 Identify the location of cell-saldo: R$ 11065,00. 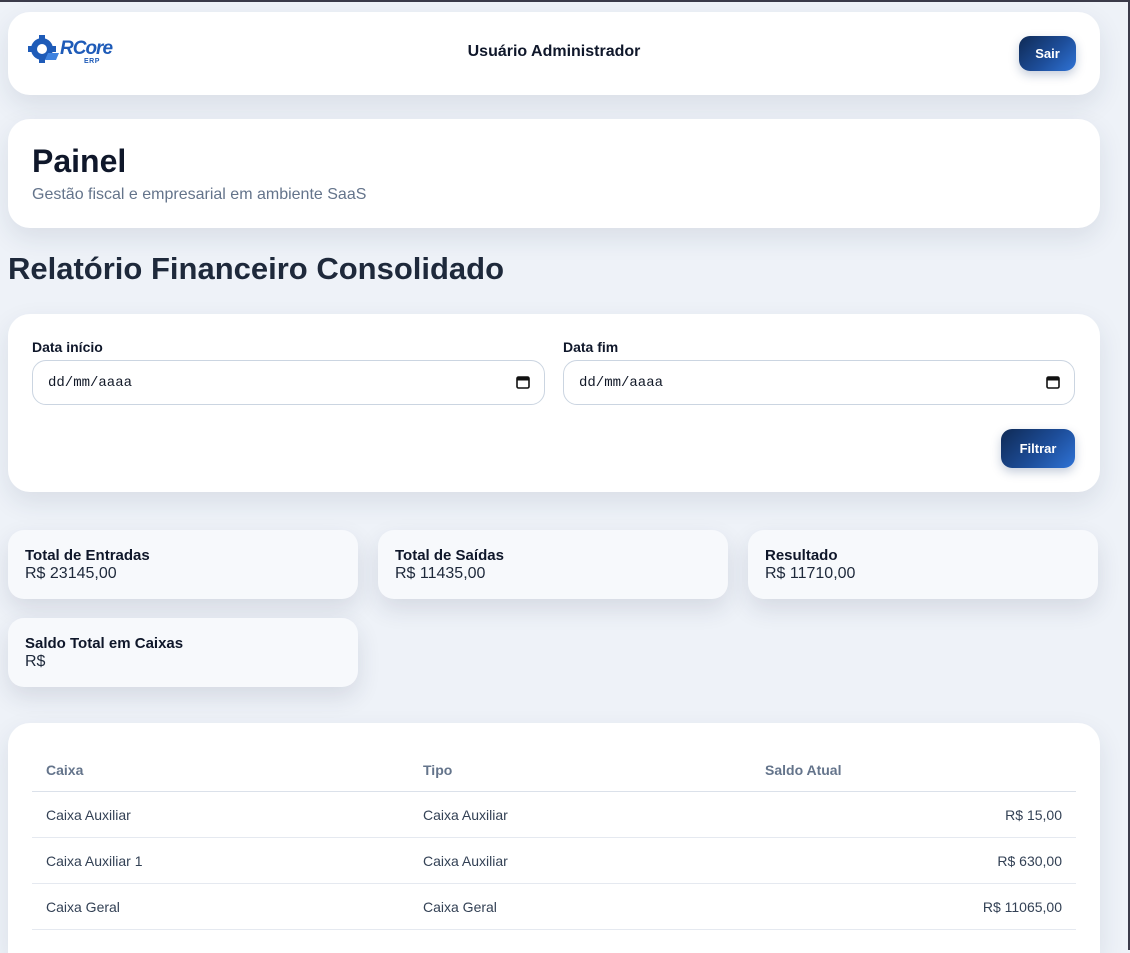
(1022, 907).